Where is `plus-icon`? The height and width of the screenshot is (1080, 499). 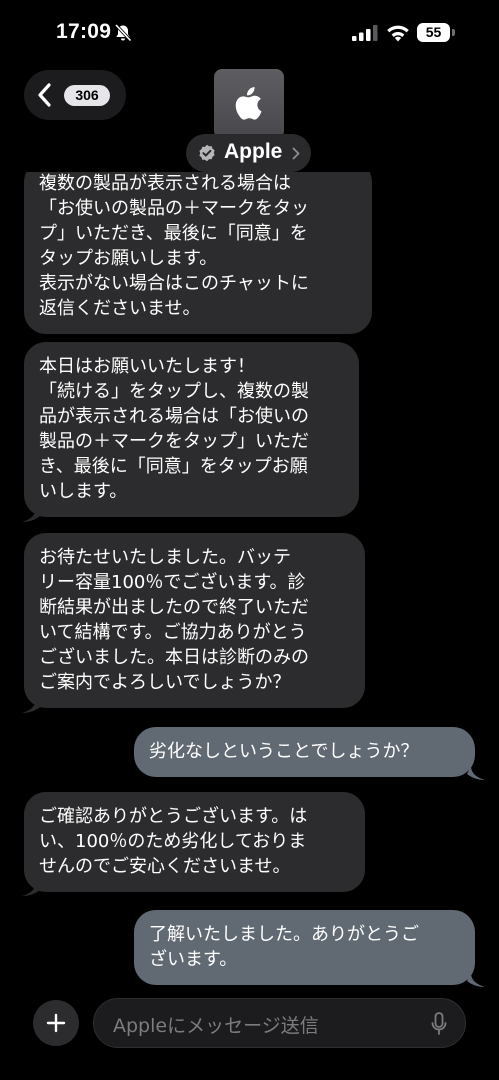
plus-icon is located at coordinates (56, 1023).